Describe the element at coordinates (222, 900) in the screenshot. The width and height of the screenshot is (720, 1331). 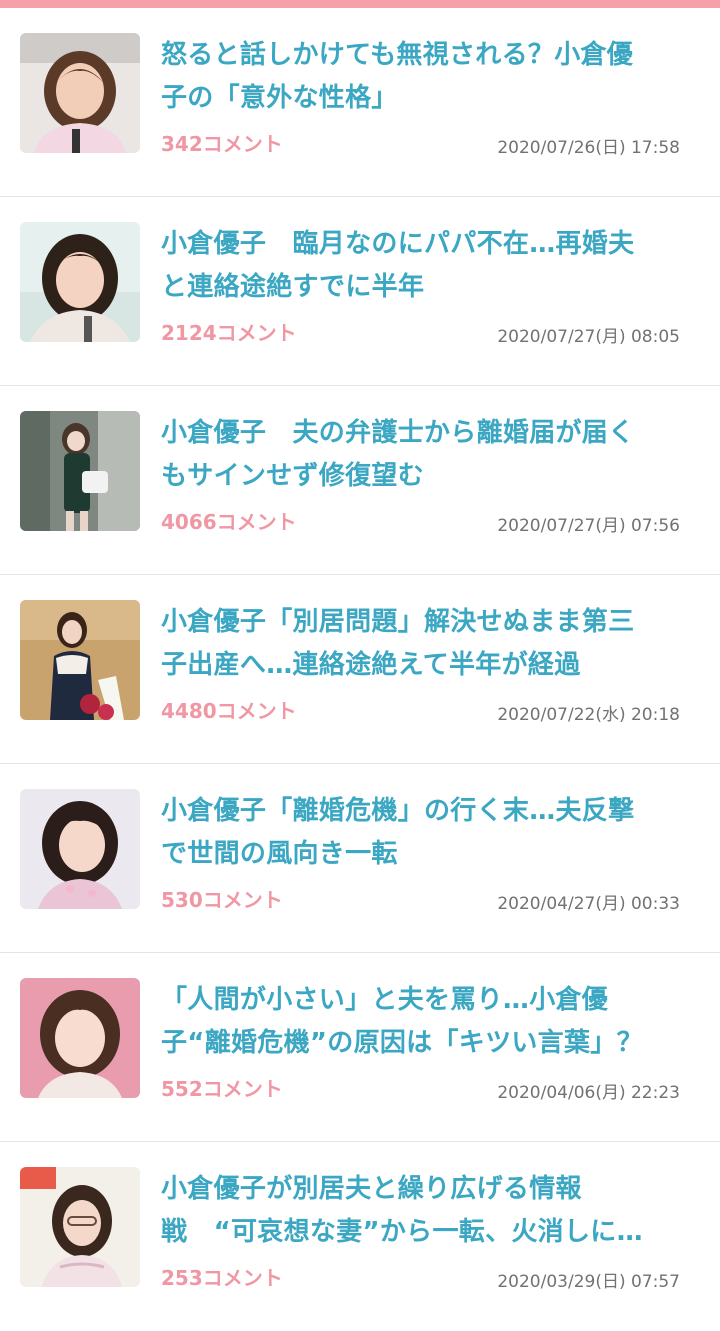
I see `comment-count: 530コメント` at that location.